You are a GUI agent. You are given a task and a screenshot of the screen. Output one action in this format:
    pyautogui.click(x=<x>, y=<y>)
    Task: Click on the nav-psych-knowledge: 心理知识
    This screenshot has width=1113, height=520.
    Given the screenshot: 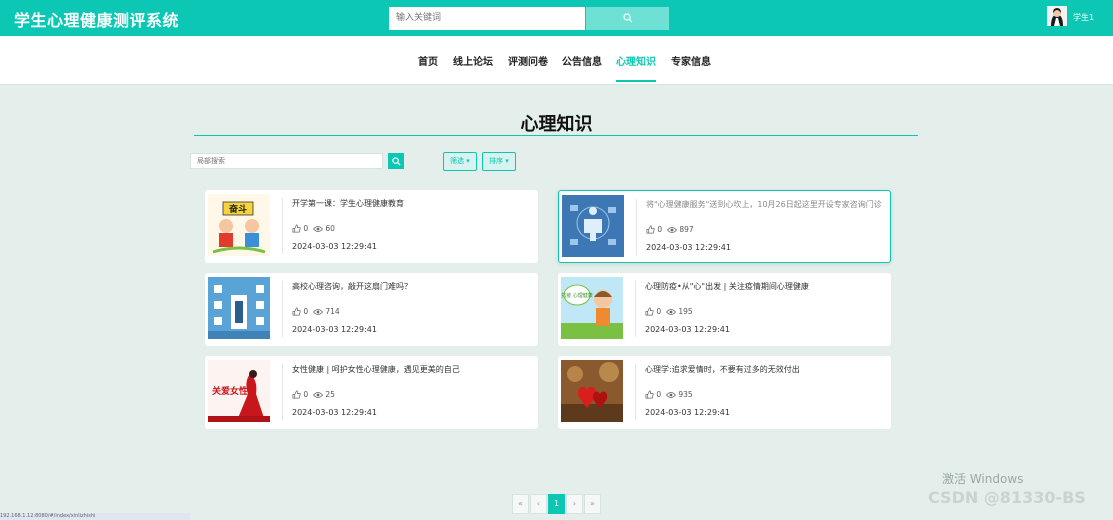 What is the action you would take?
    pyautogui.click(x=636, y=60)
    